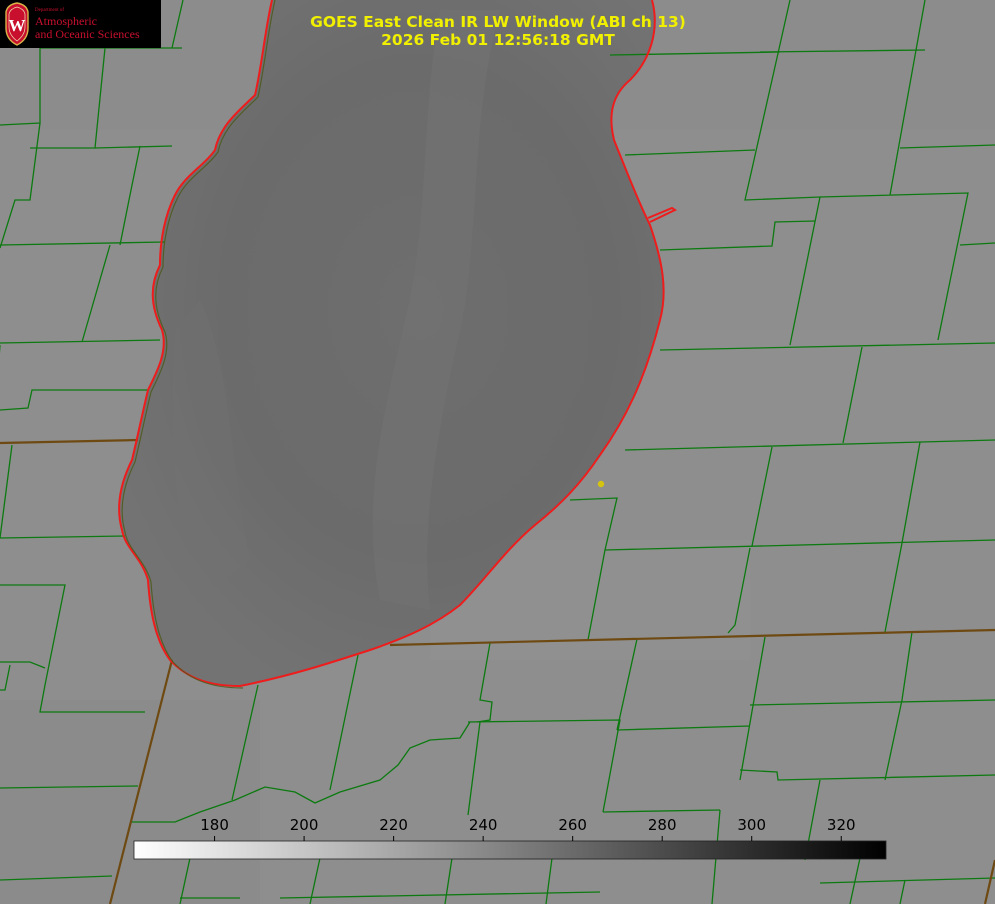 This screenshot has width=995, height=904. What do you see at coordinates (572, 825) in the screenshot?
I see `colorbar-tick-label: 260` at bounding box center [572, 825].